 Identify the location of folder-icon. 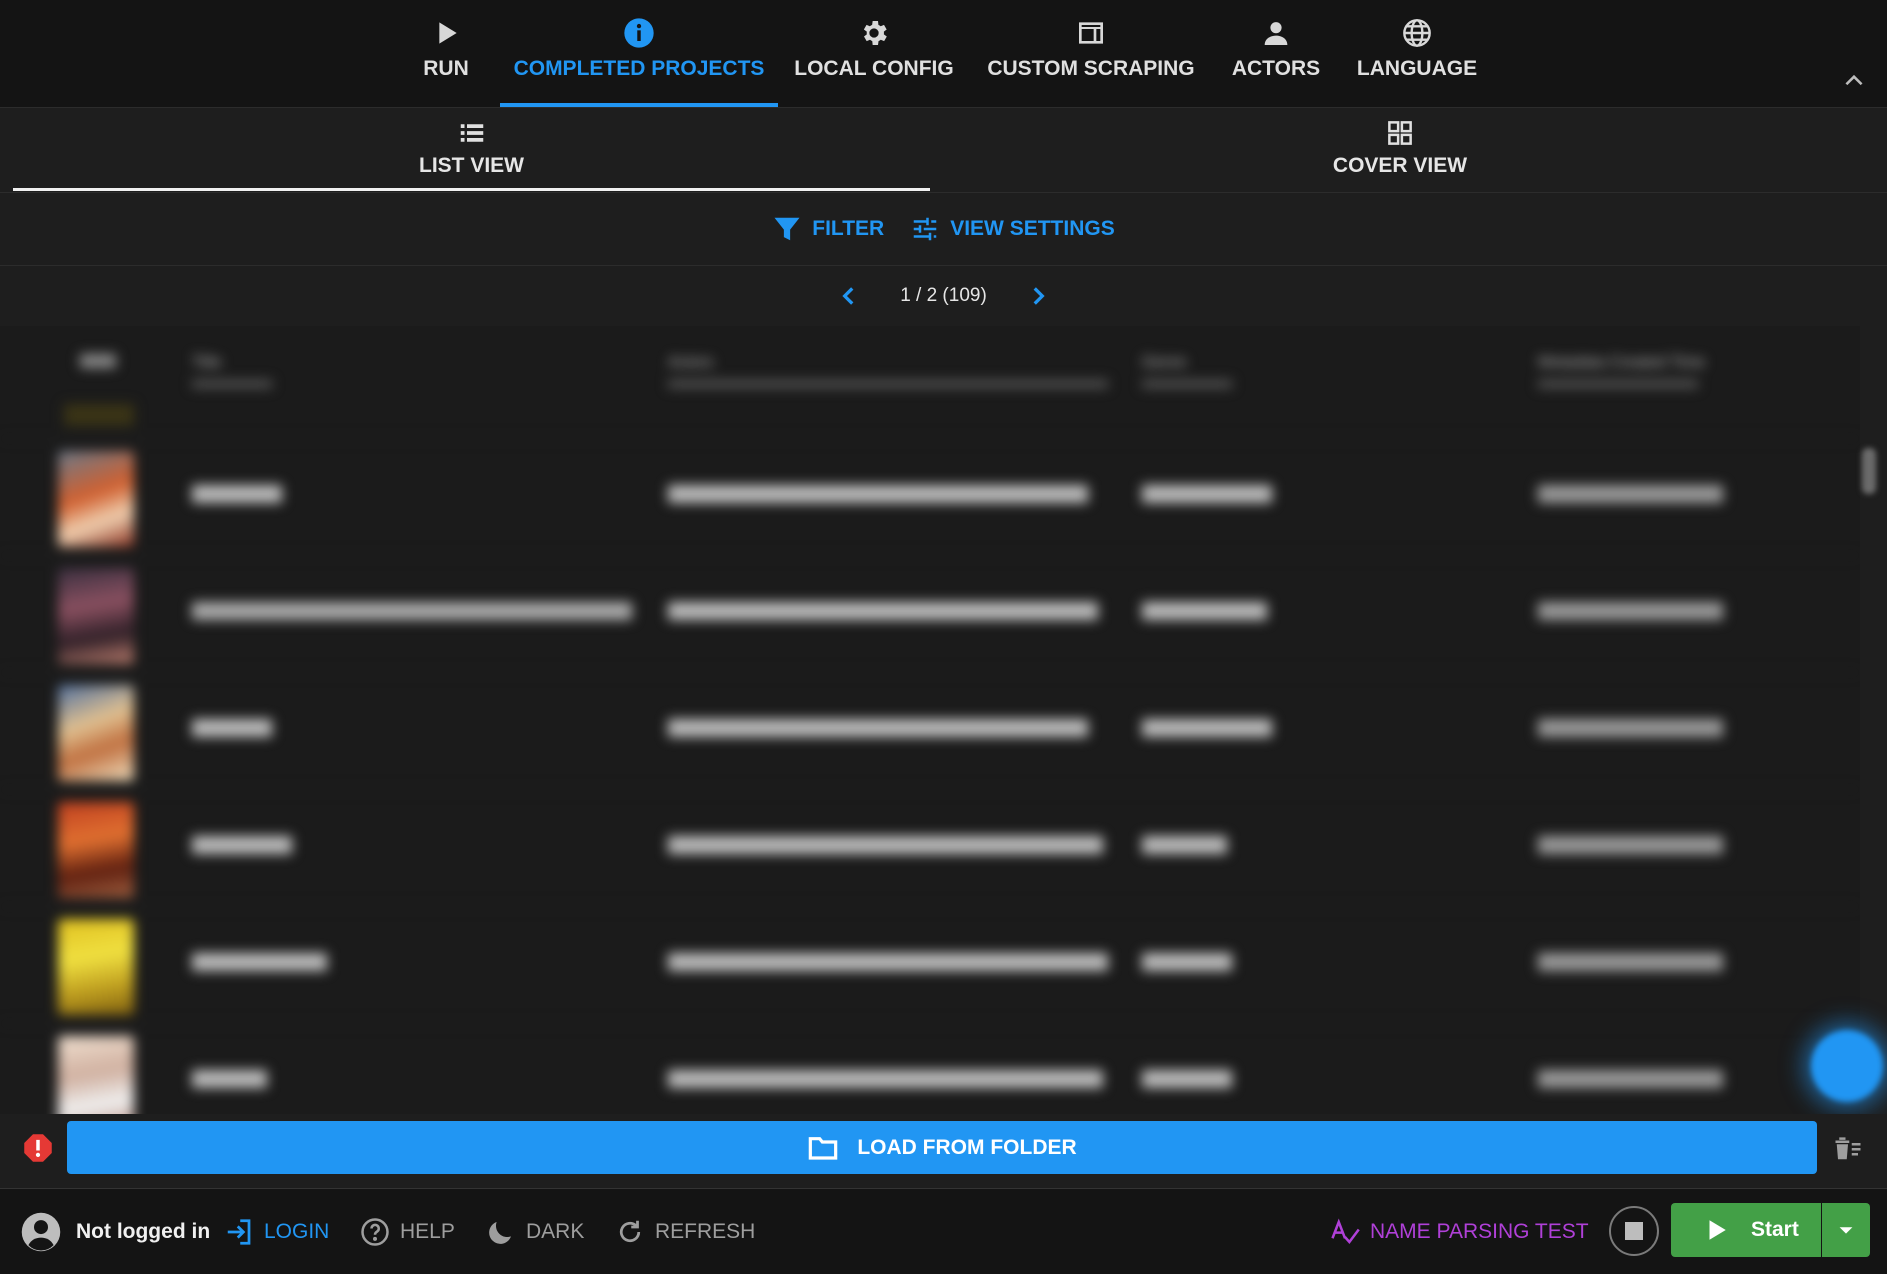
(823, 1148).